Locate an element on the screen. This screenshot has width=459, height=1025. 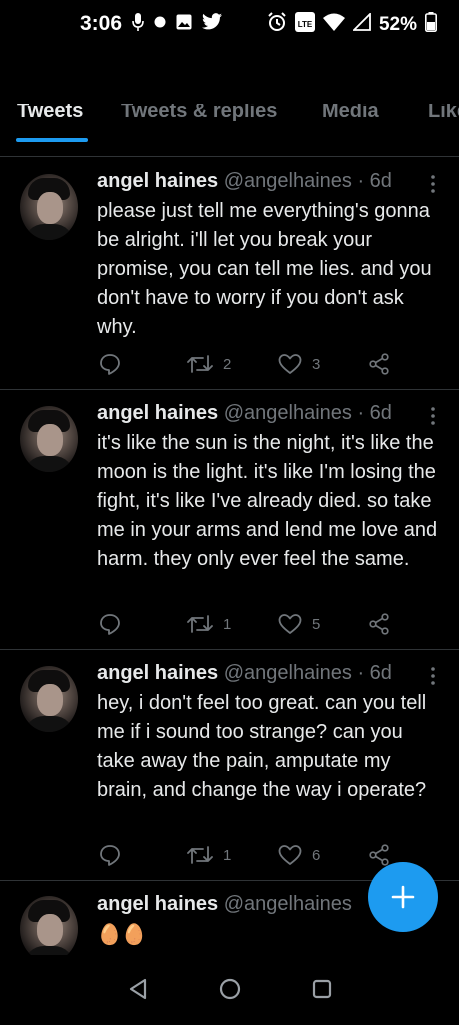
retweet-button: 2 is located at coordinates (209, 364).